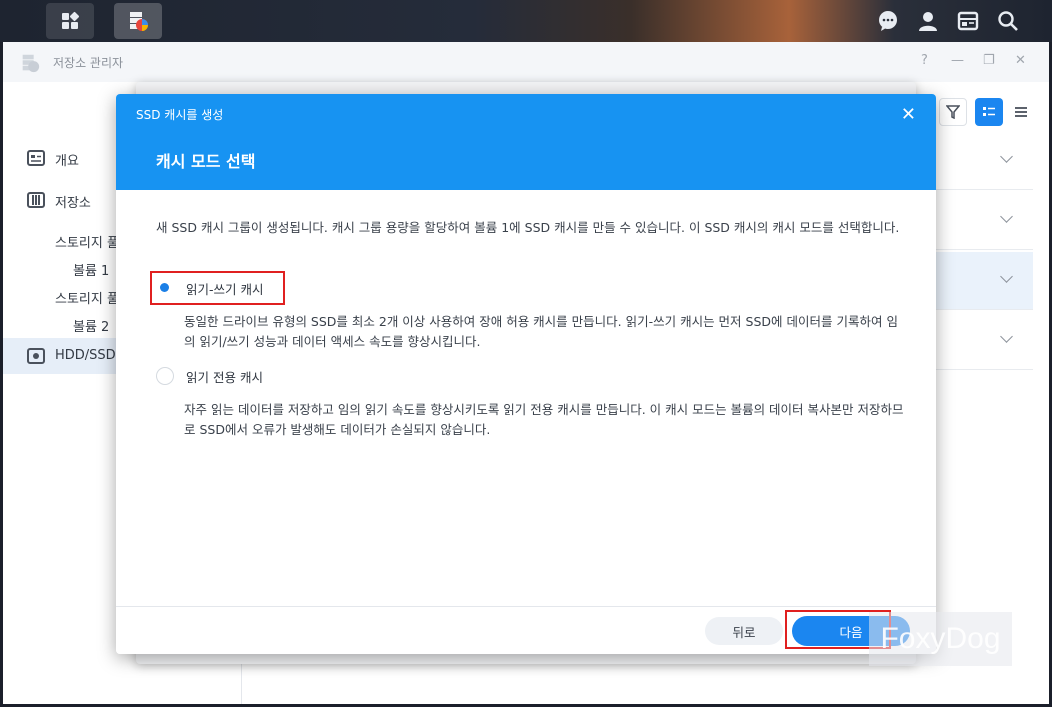 This screenshot has height=707, width=1052. I want to click on option-label: 읽기 전용 캐시, so click(224, 377).